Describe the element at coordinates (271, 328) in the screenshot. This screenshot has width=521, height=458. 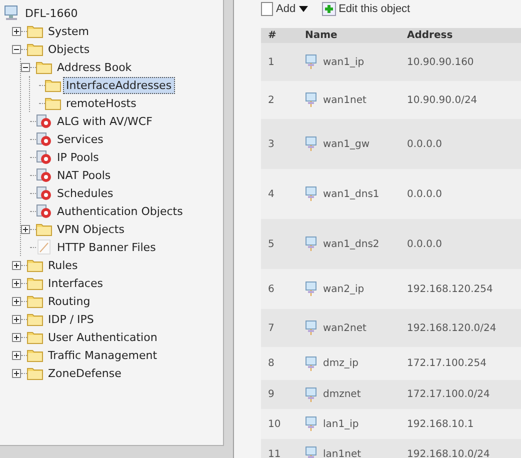
I see `row-number: 7` at that location.